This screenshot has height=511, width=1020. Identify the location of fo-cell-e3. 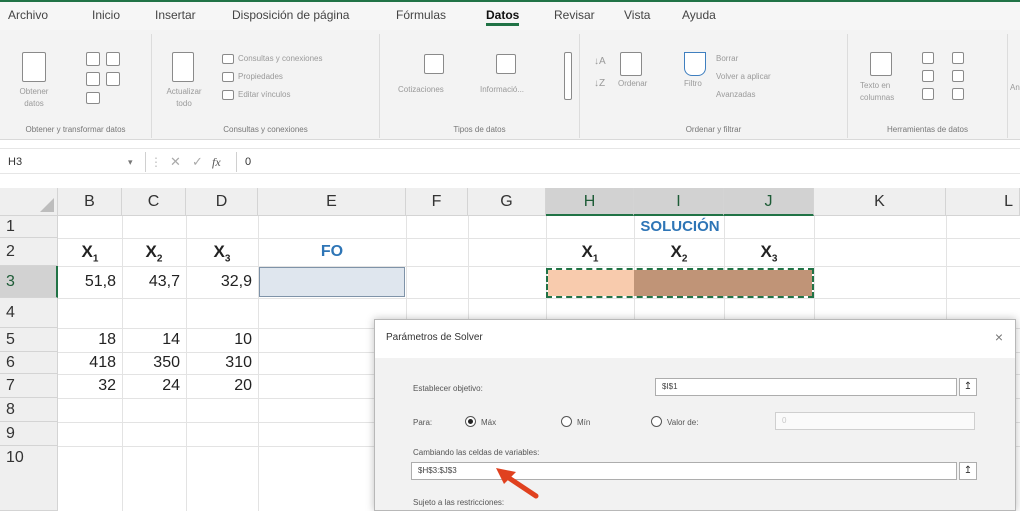
(332, 282).